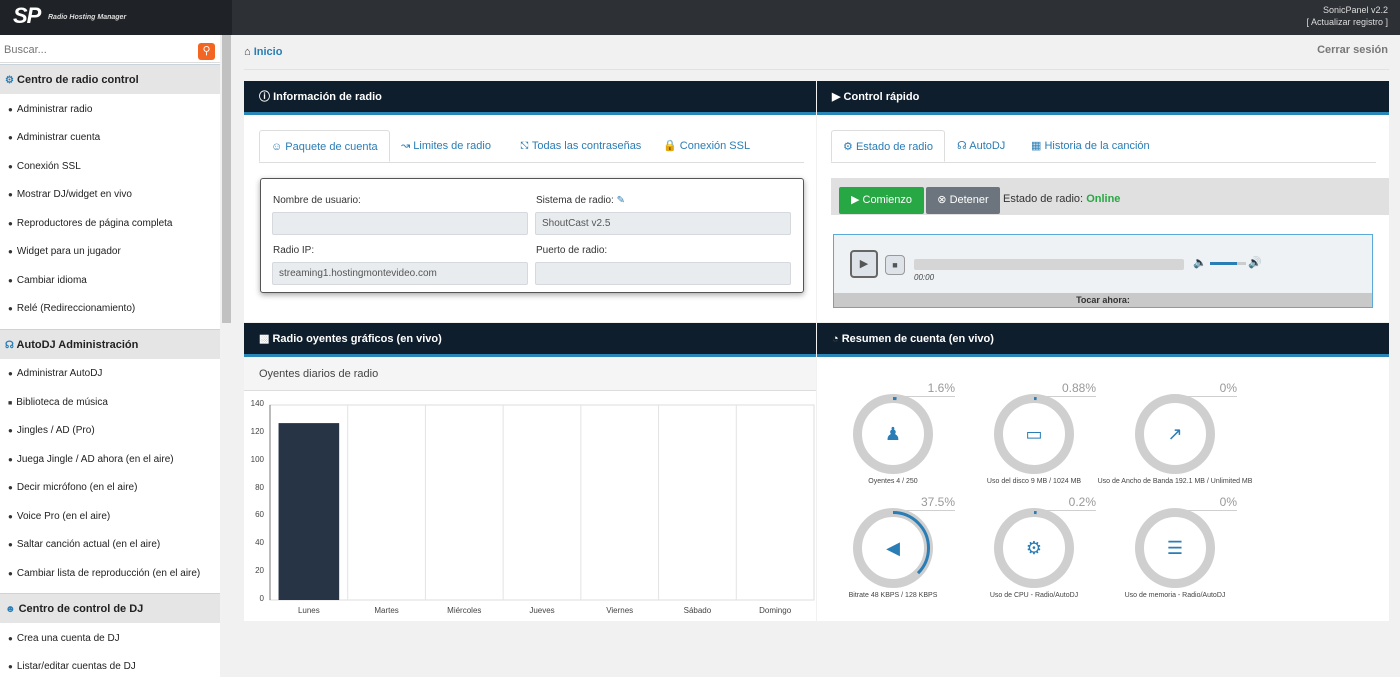 The image size is (1400, 677). I want to click on server-icon: ☰, so click(1175, 548).